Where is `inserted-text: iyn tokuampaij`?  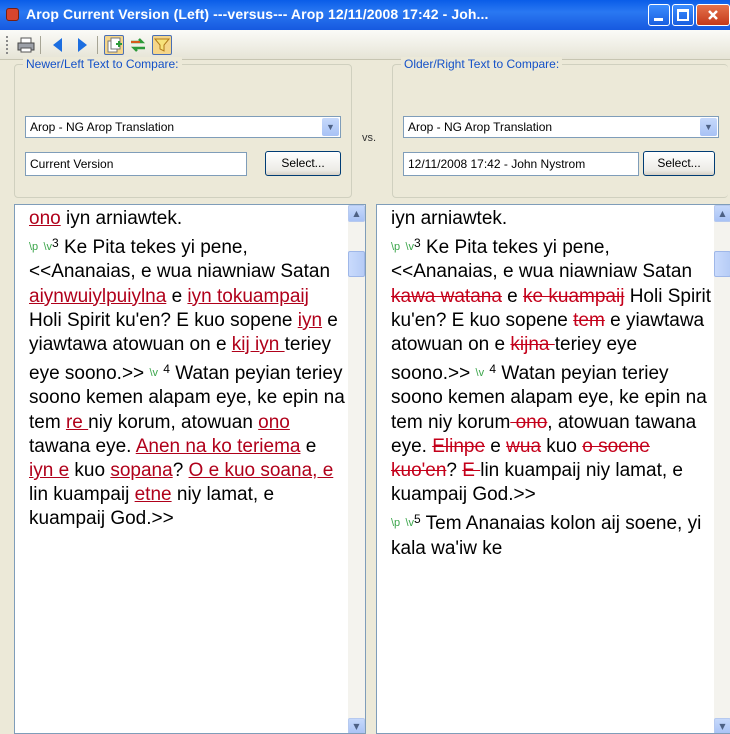 inserted-text: iyn tokuampaij is located at coordinates (248, 296).